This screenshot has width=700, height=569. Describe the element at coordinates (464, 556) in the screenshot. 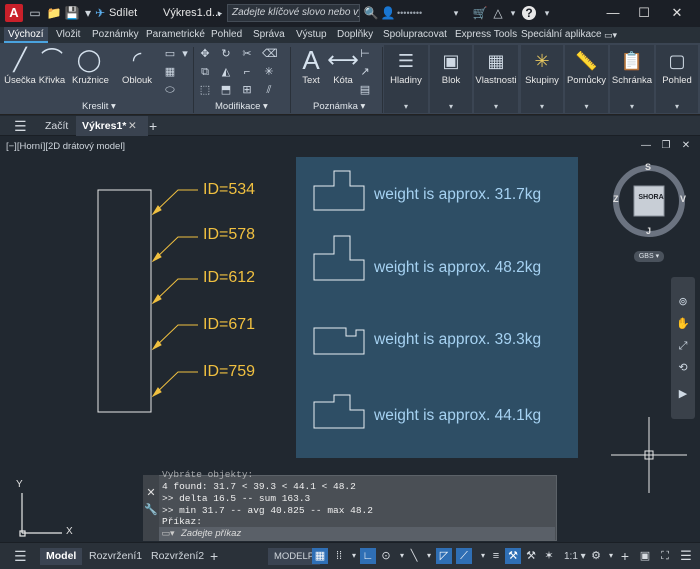

I see `otrack-icon: ⟋` at that location.